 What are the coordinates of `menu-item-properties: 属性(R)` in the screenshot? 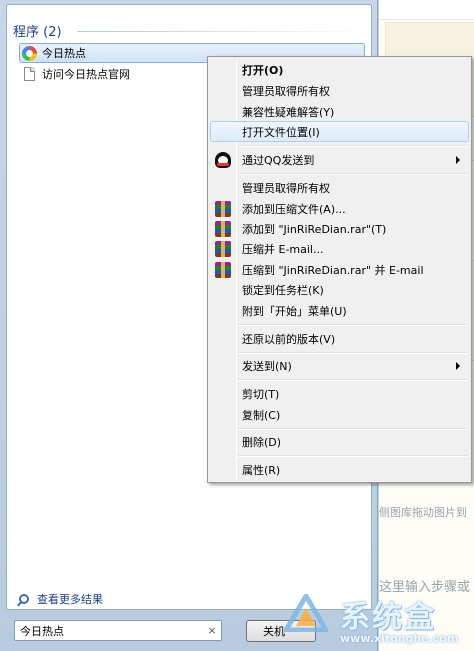 It's located at (339, 469).